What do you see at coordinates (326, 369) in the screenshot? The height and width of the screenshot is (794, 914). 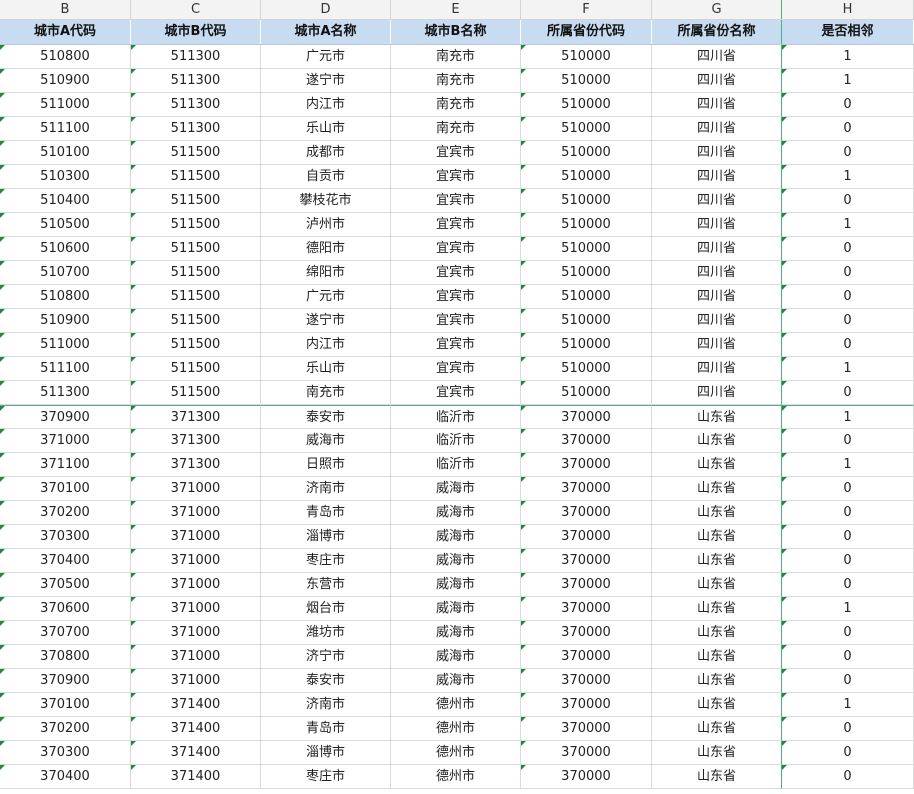 I see `table-cell: 乐山市` at bounding box center [326, 369].